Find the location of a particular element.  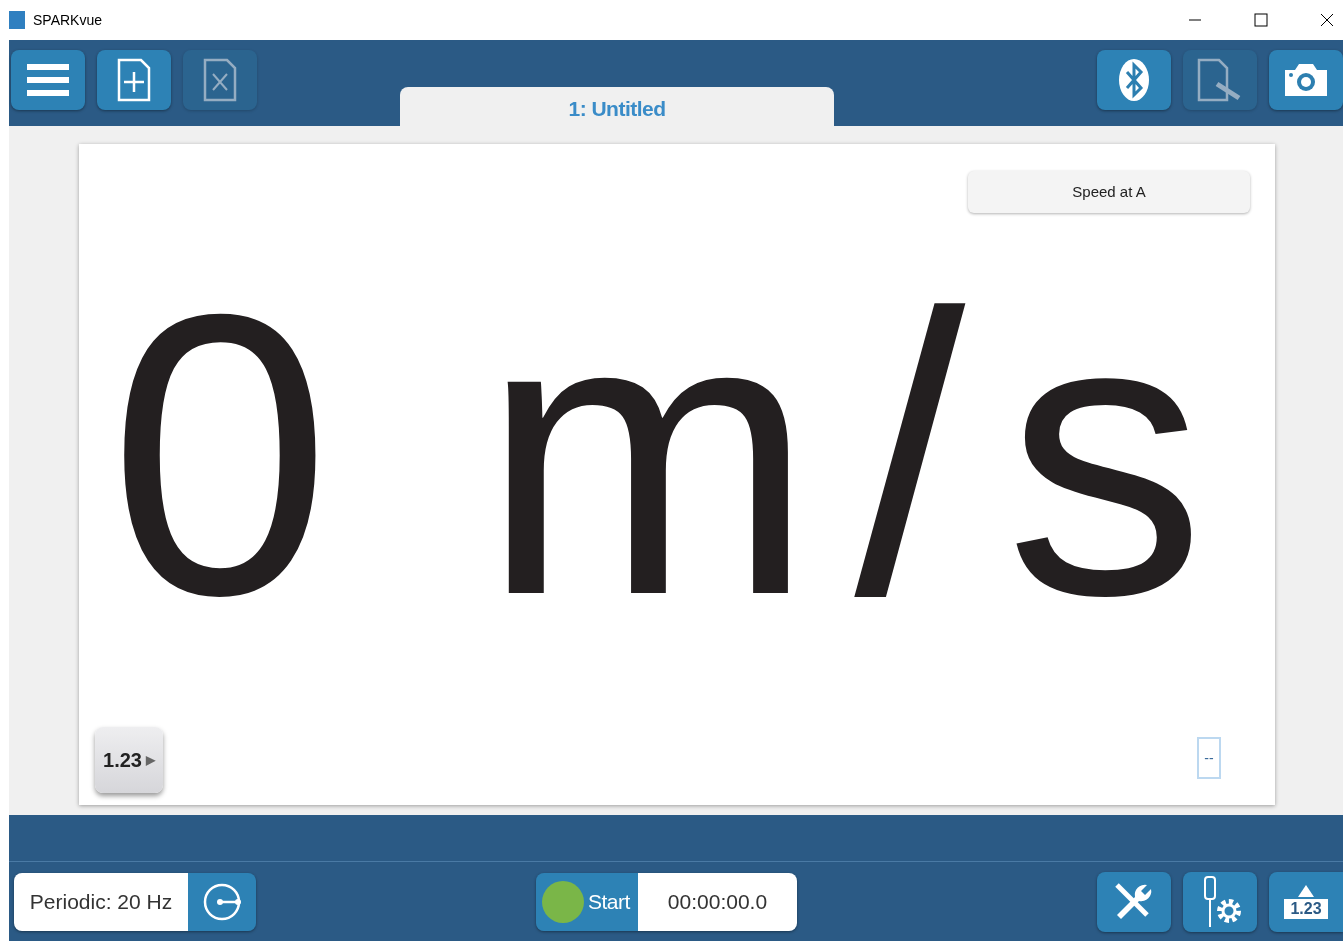

clock-hand-icon is located at coordinates (222, 901).